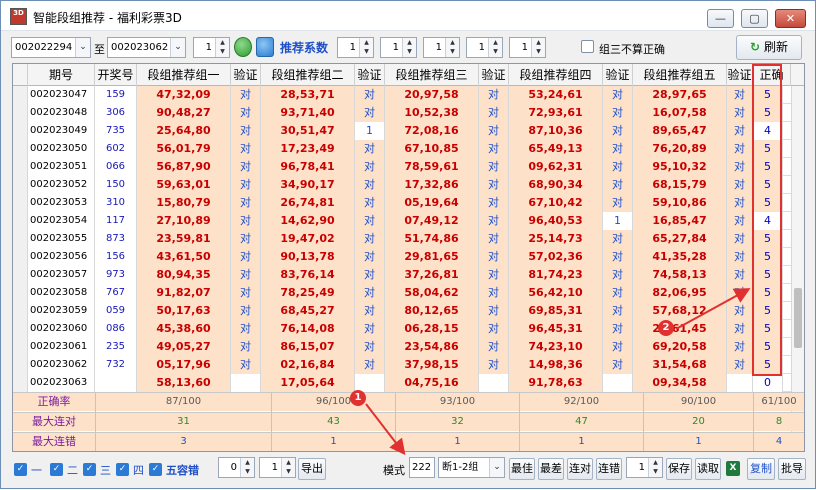  What do you see at coordinates (370, 347) in the screenshot?
I see `cell-verify2: 对` at bounding box center [370, 347].